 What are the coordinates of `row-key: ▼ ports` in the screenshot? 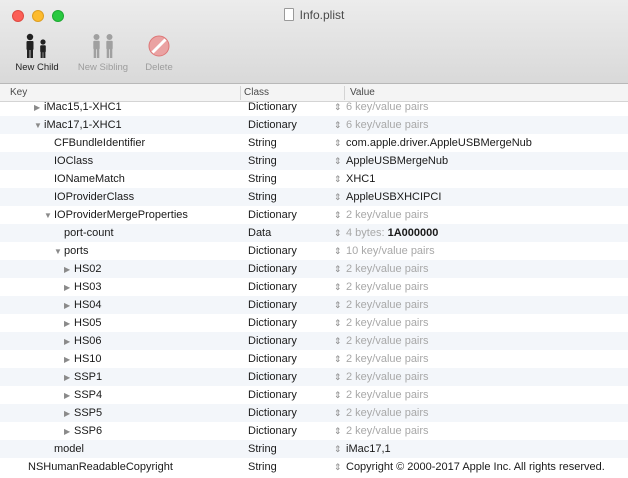 It's located at (71, 251).